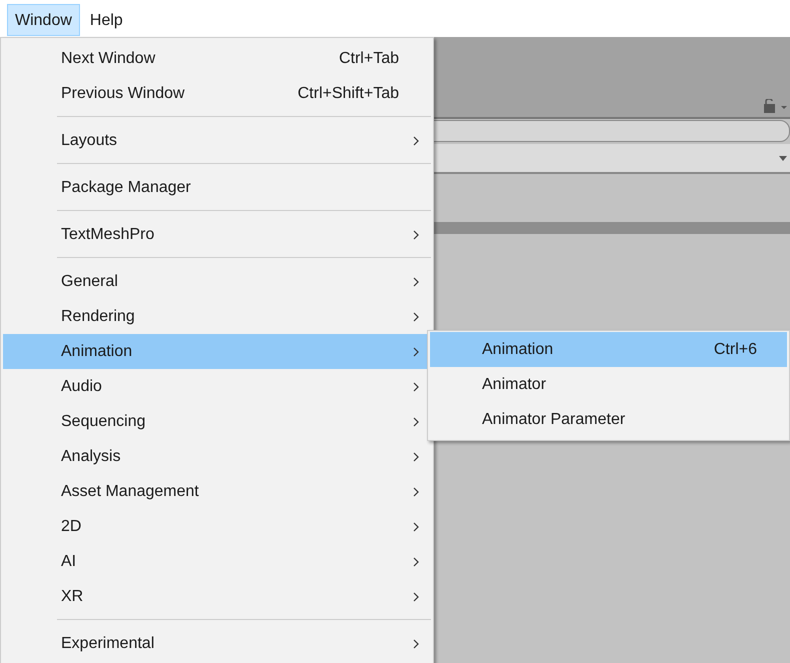  I want to click on menu-item: Next Window Ctrl+Tab, so click(217, 58).